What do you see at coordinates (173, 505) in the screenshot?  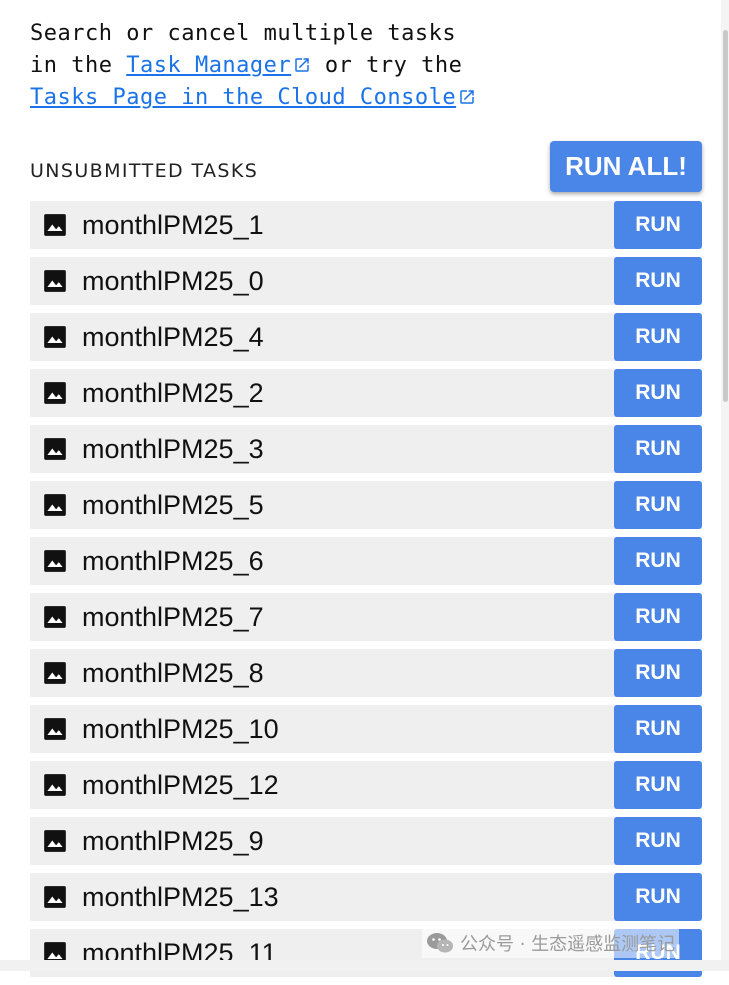 I see `task-name: monthlPM25_5` at bounding box center [173, 505].